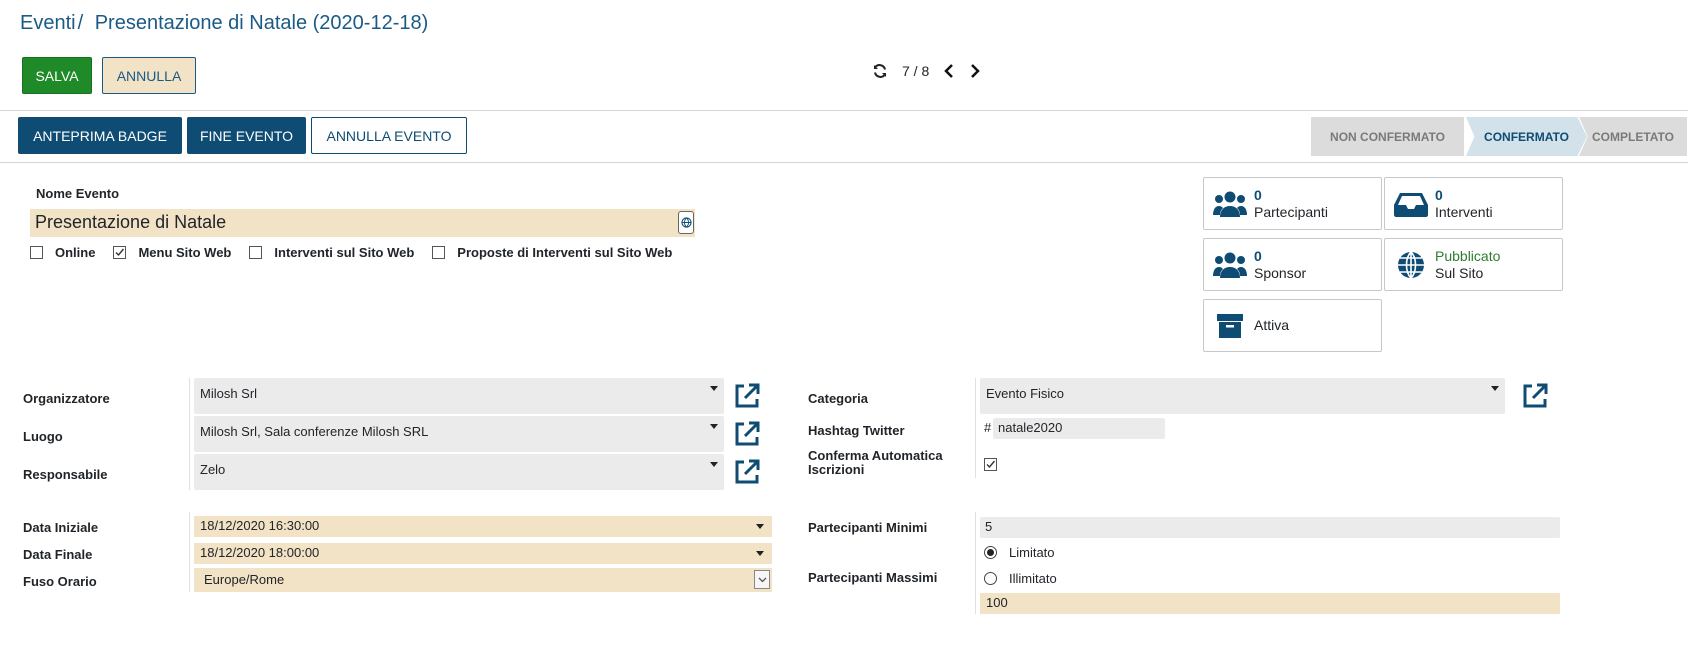  Describe the element at coordinates (1258, 255) in the screenshot. I see `sponsor-count: 0` at that location.